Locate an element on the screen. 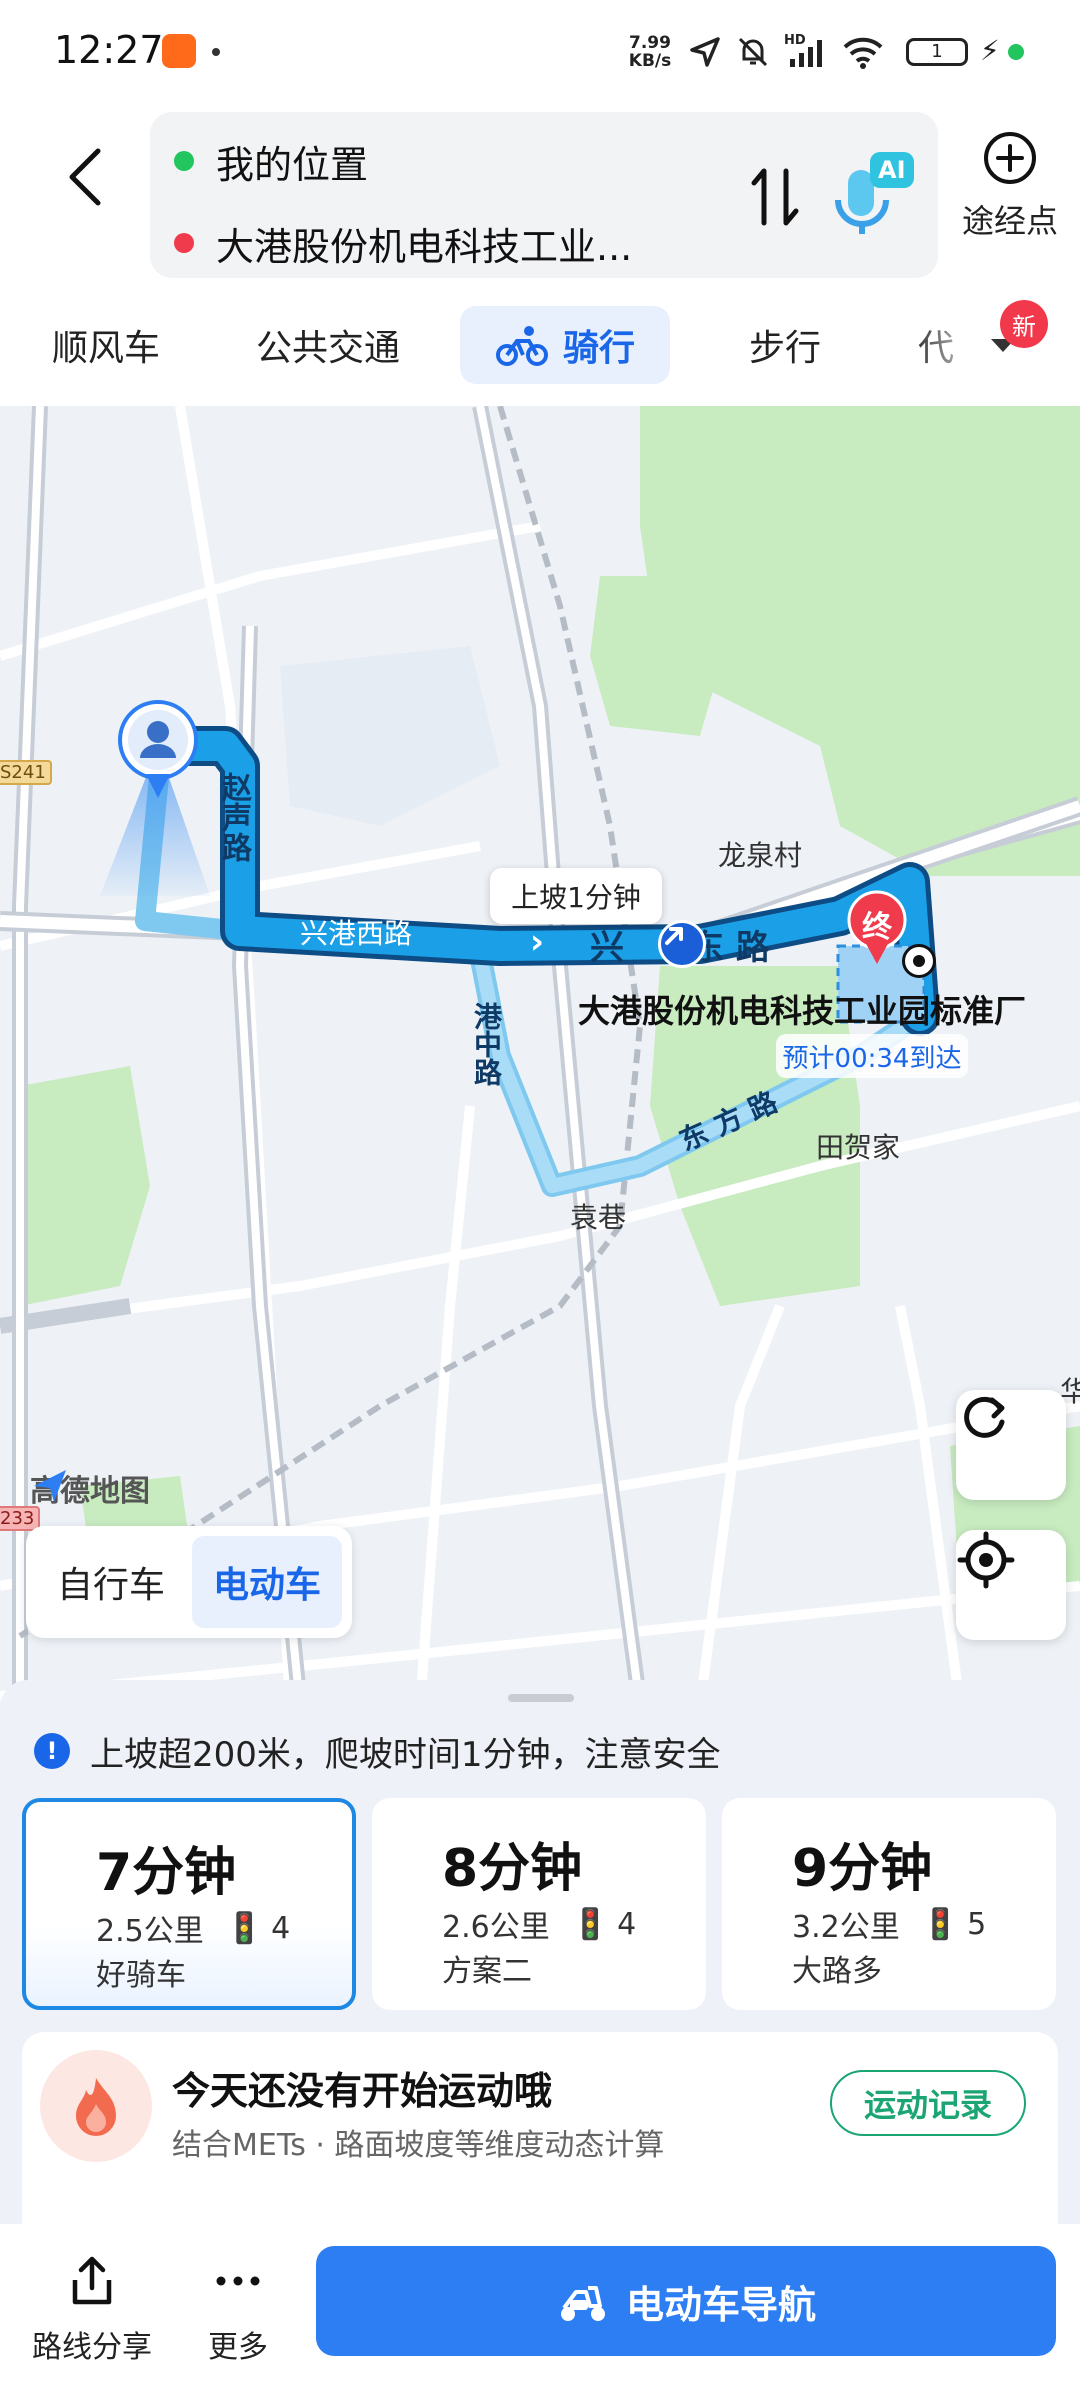 The width and height of the screenshot is (1080, 2400). destination-dot-marker is located at coordinates (919, 961).